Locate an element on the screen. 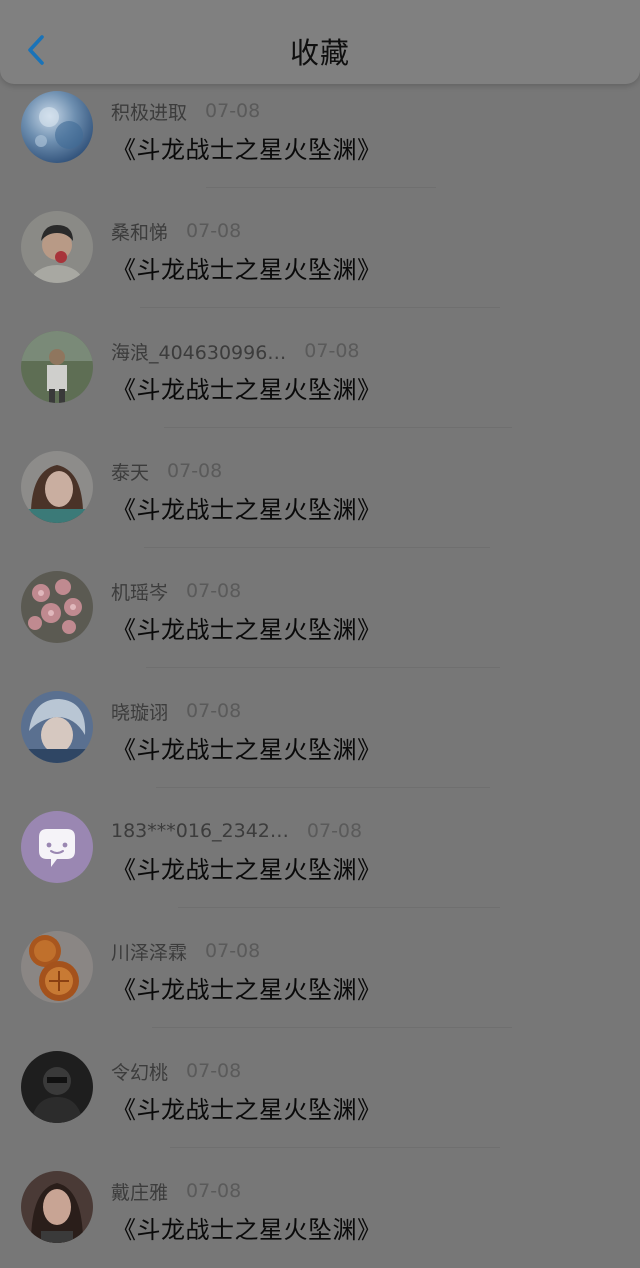 This screenshot has height=1268, width=640. list-item: 海浪_404630996… 07-08 《斗龙战士之星火坠渊》 is located at coordinates (320, 368).